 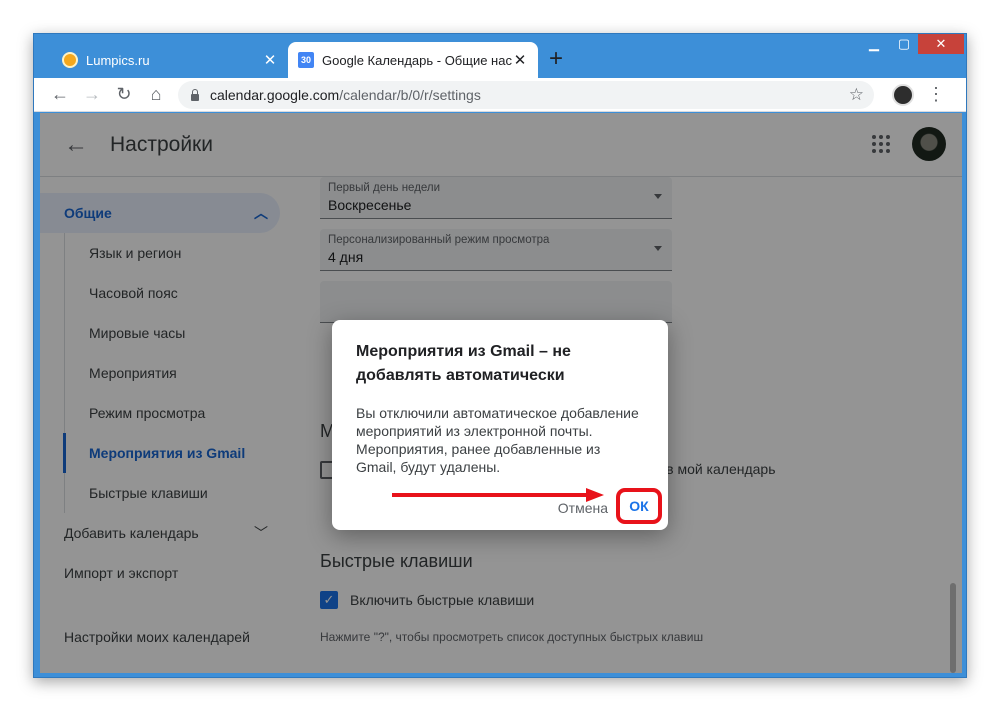 I want to click on reload-icon: ↻, so click(x=124, y=94).